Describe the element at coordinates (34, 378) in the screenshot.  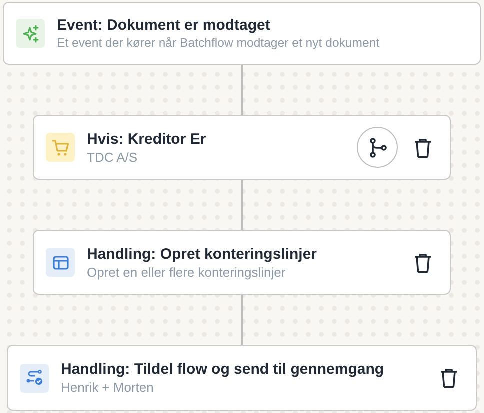
I see `flow-icon` at that location.